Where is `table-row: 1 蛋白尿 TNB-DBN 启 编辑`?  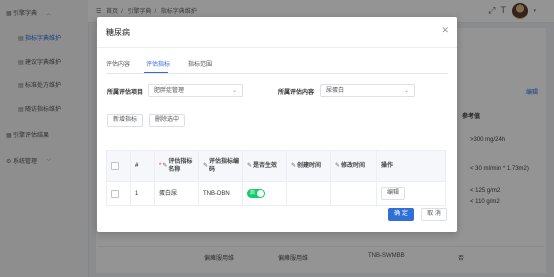 table-row: 1 蛋白尿 TNB-DBN 启 编辑 is located at coordinates (276, 194).